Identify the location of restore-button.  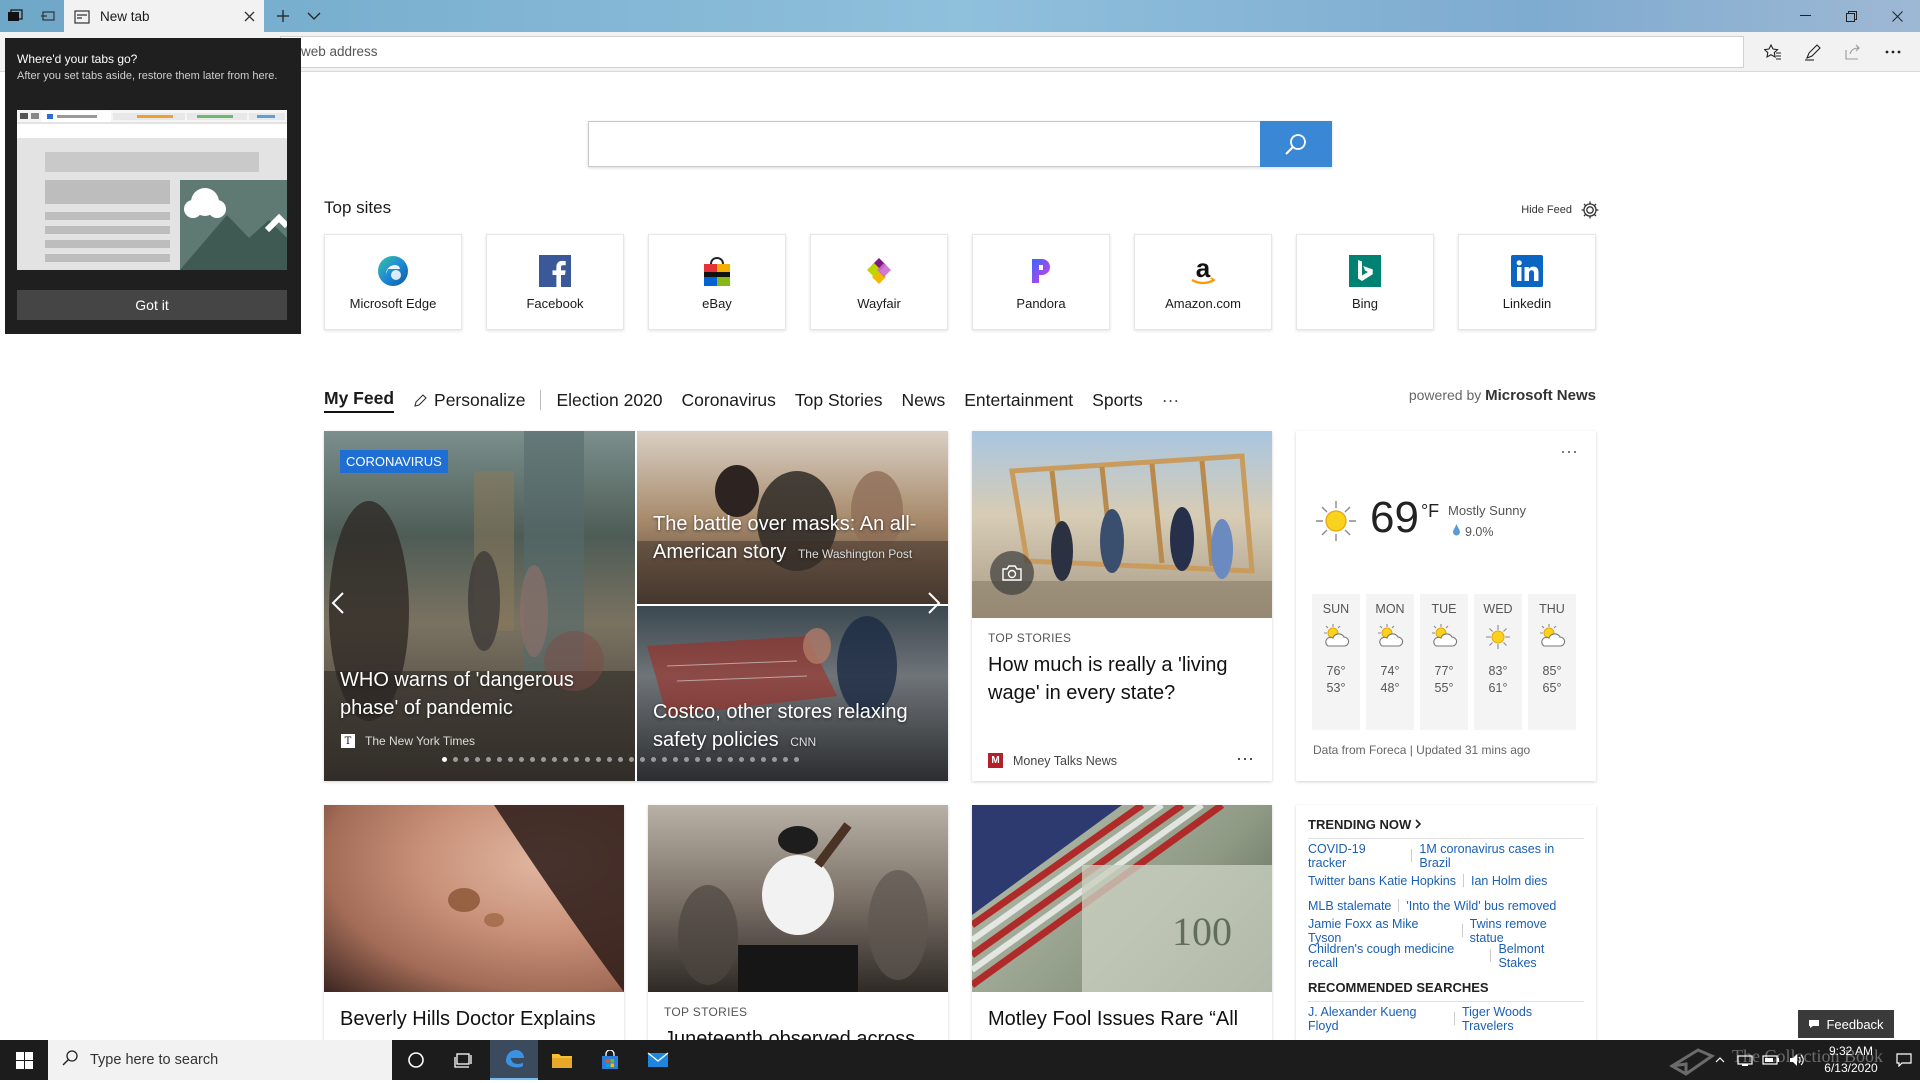
(1851, 16).